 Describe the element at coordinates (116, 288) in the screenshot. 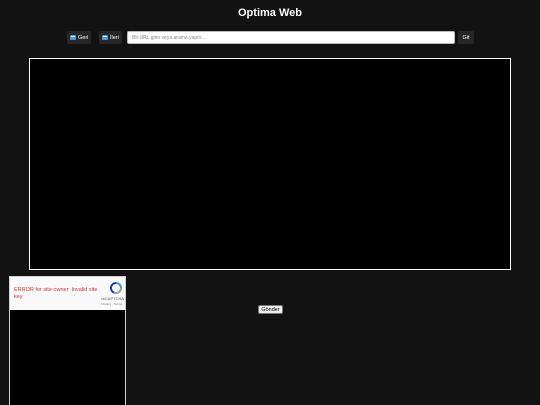

I see `recaptcha-logo-icon` at that location.